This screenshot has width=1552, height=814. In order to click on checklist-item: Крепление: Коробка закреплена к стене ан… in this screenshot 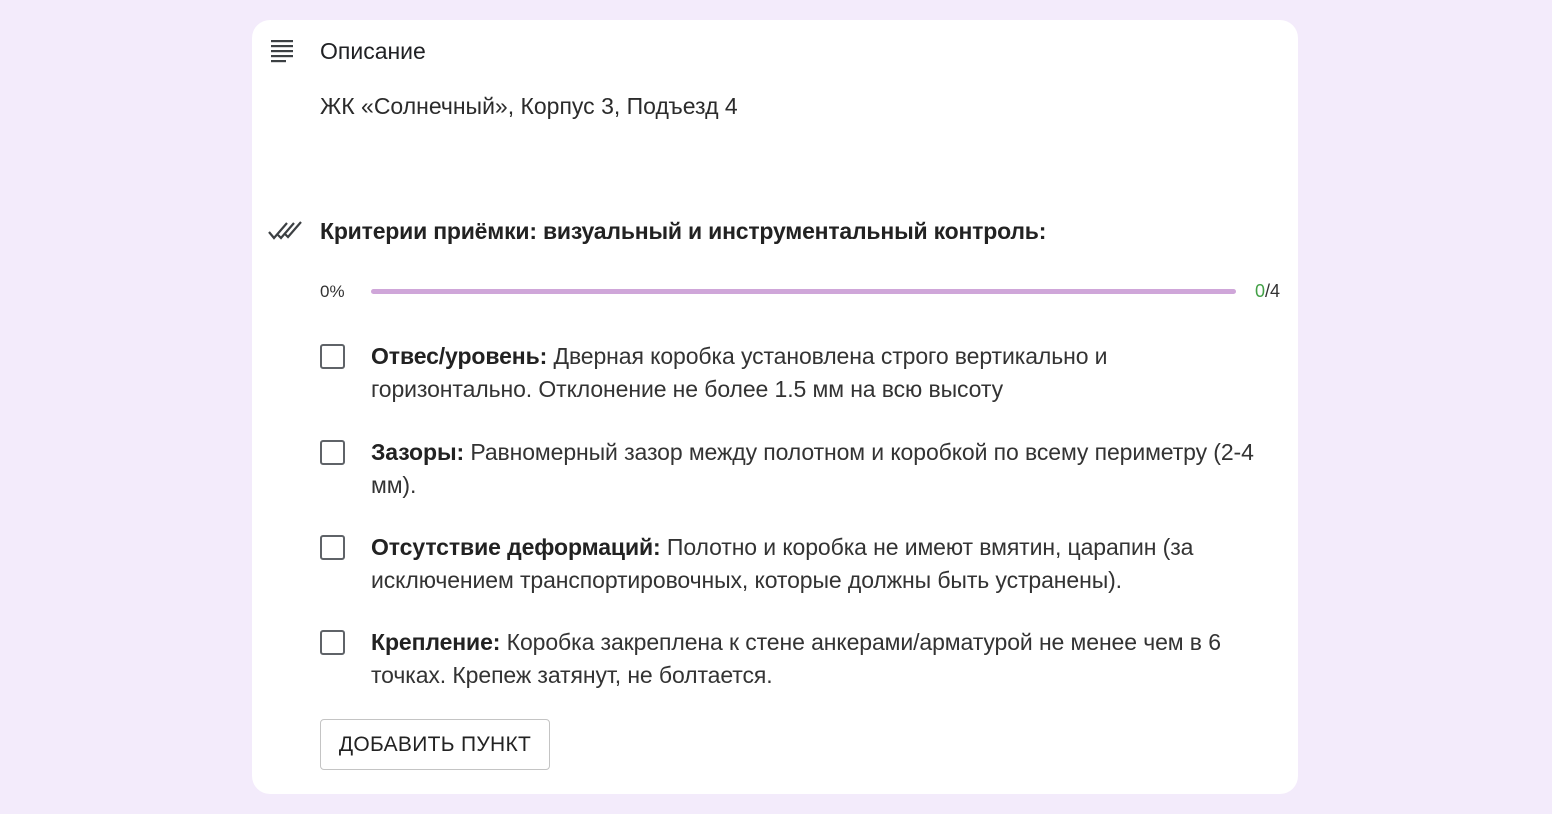, I will do `click(798, 661)`.